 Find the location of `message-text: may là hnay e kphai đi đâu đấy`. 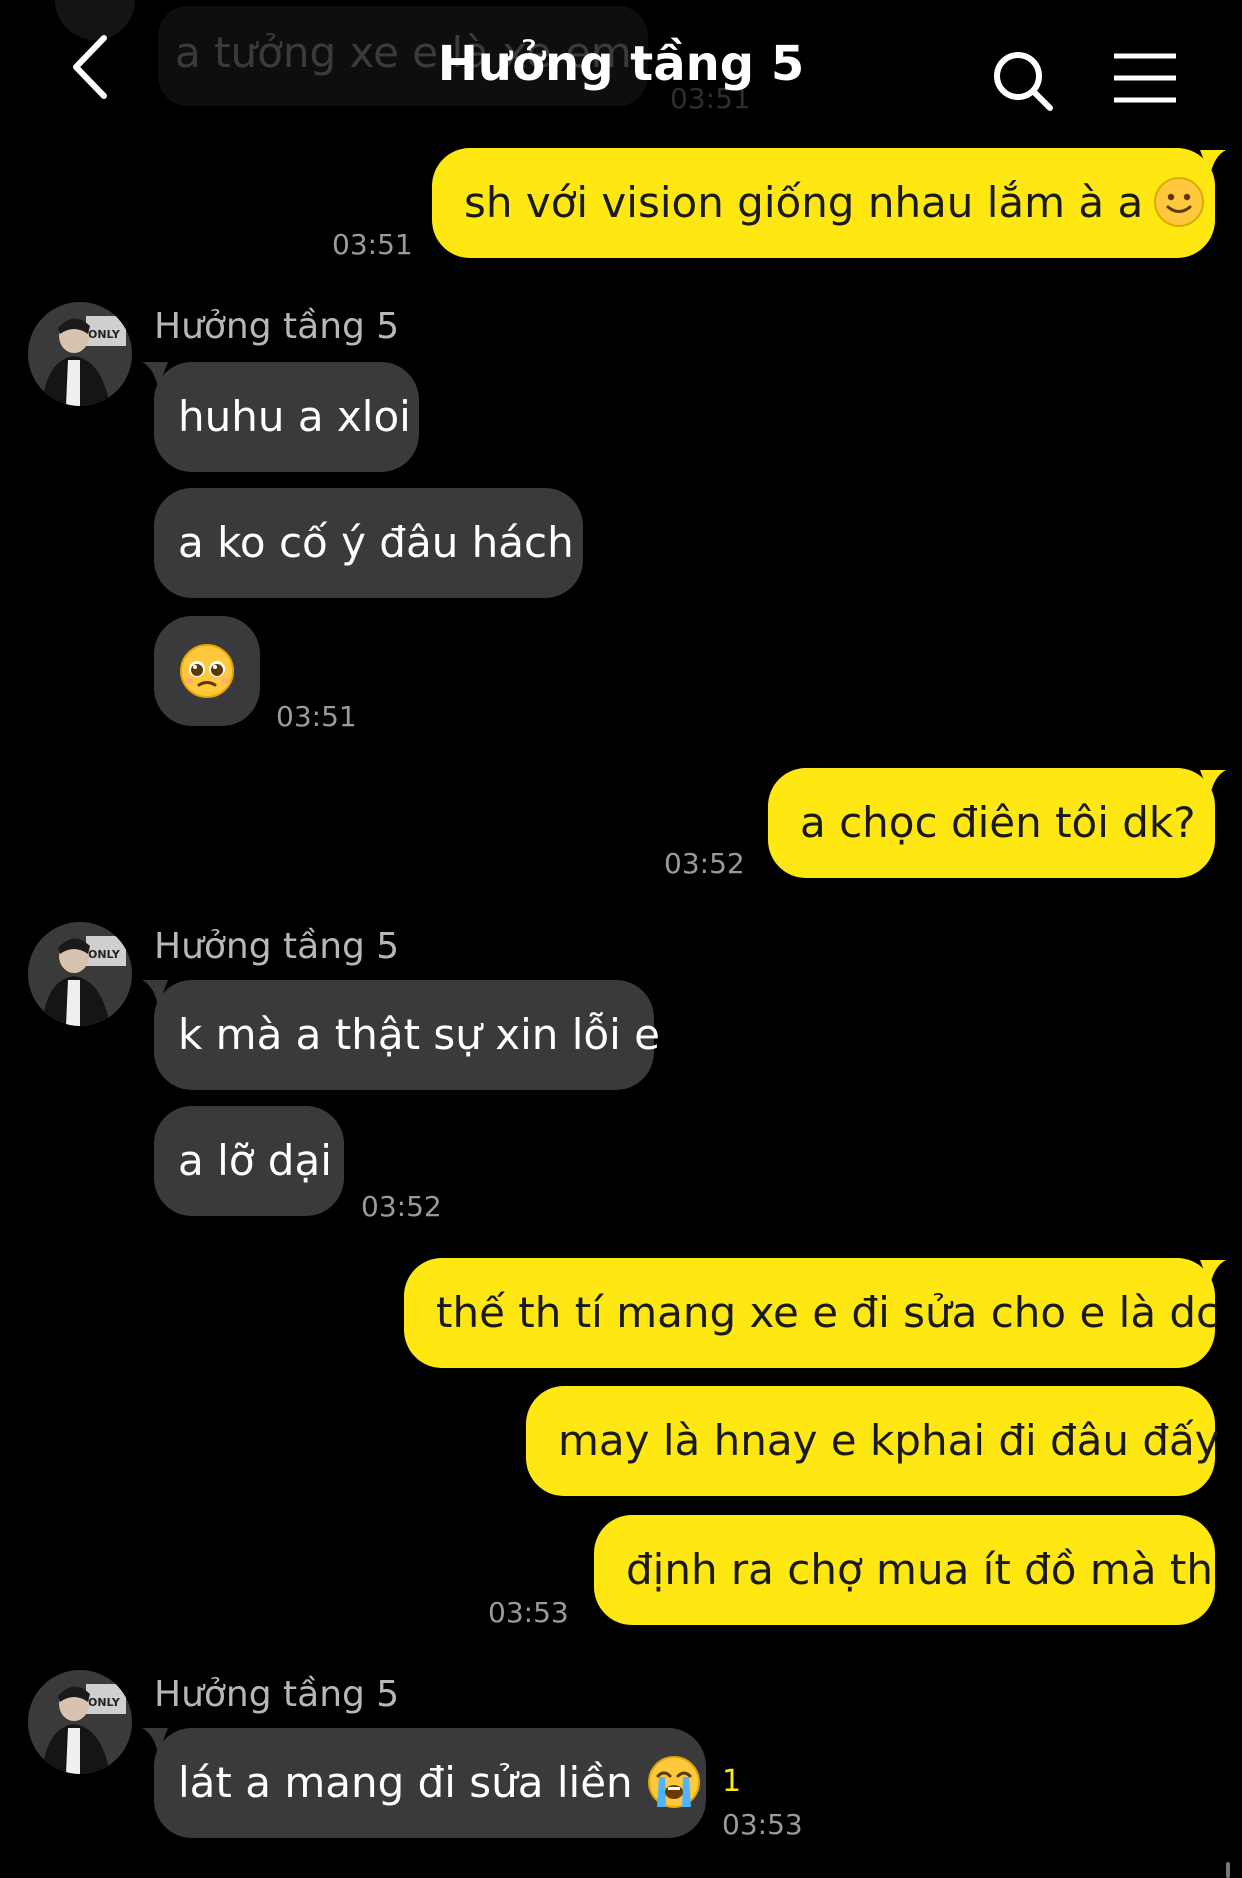

message-text: may là hnay e kphai đi đâu đấy is located at coordinates (889, 1440).